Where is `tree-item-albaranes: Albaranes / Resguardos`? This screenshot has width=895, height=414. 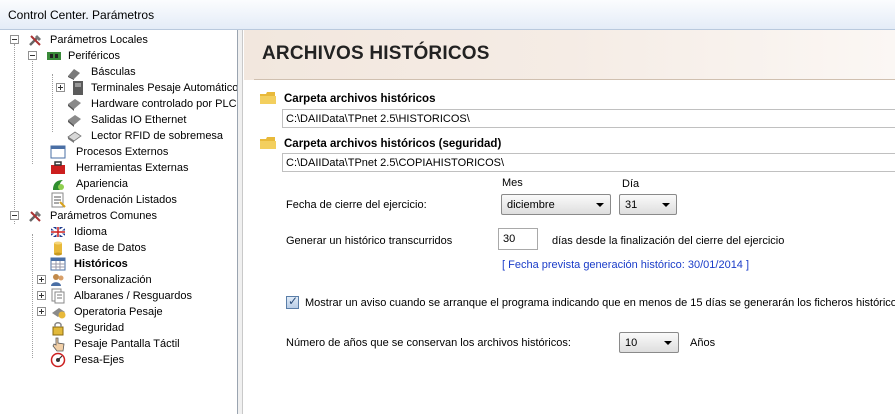 tree-item-albaranes: Albaranes / Resguardos is located at coordinates (141, 296).